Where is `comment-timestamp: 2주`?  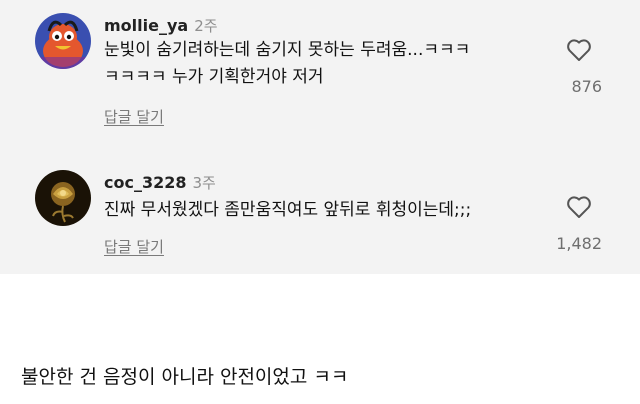 comment-timestamp: 2주 is located at coordinates (206, 26).